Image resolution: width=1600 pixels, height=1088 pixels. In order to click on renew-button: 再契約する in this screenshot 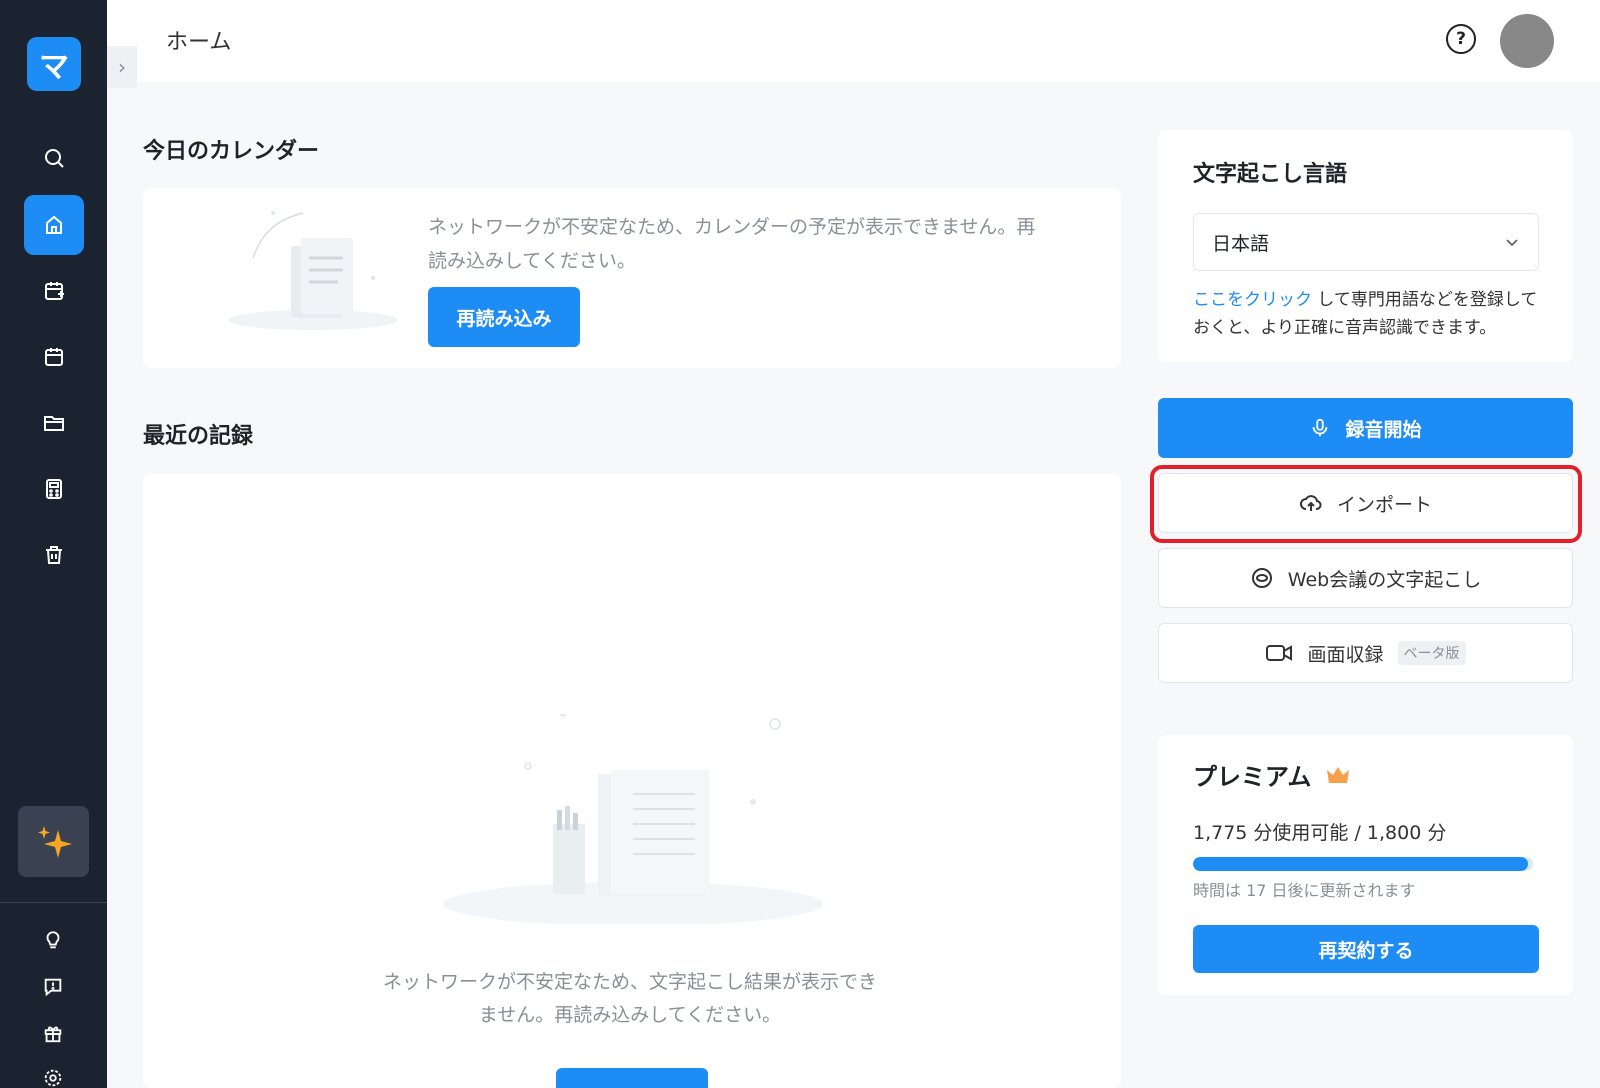, I will do `click(1366, 949)`.